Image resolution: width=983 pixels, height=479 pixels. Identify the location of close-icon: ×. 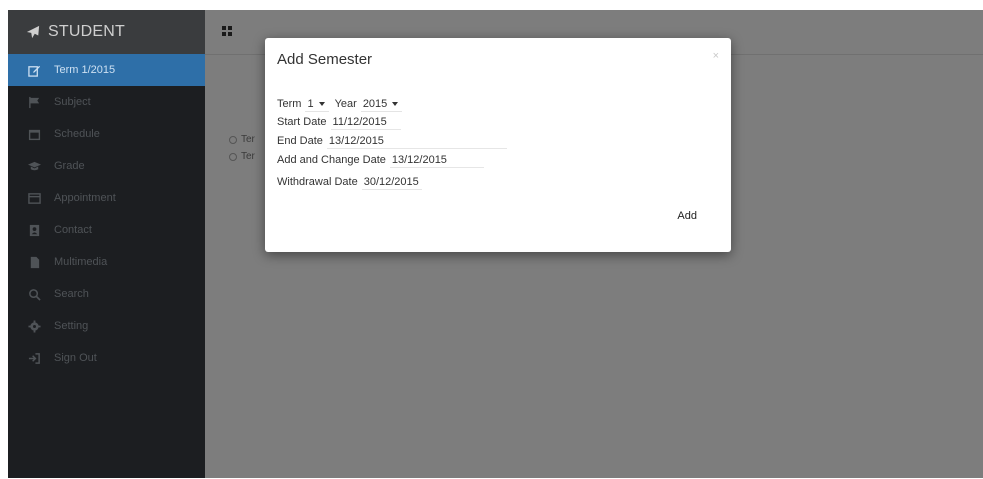
(716, 56).